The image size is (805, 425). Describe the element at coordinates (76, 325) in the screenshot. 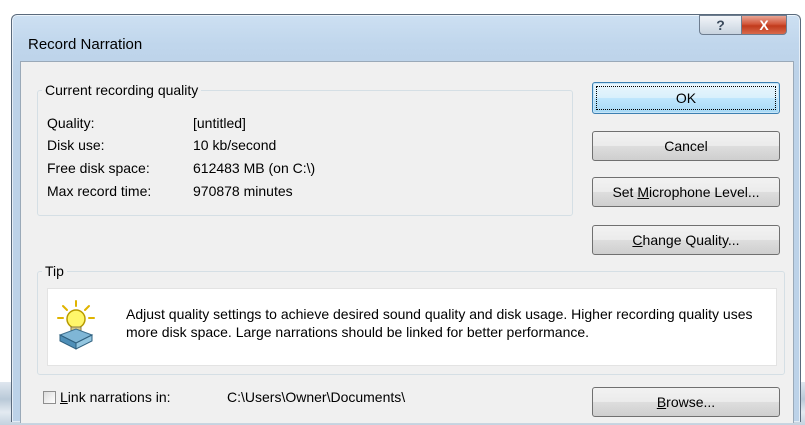

I see `lightbulb-tip-icon` at that location.